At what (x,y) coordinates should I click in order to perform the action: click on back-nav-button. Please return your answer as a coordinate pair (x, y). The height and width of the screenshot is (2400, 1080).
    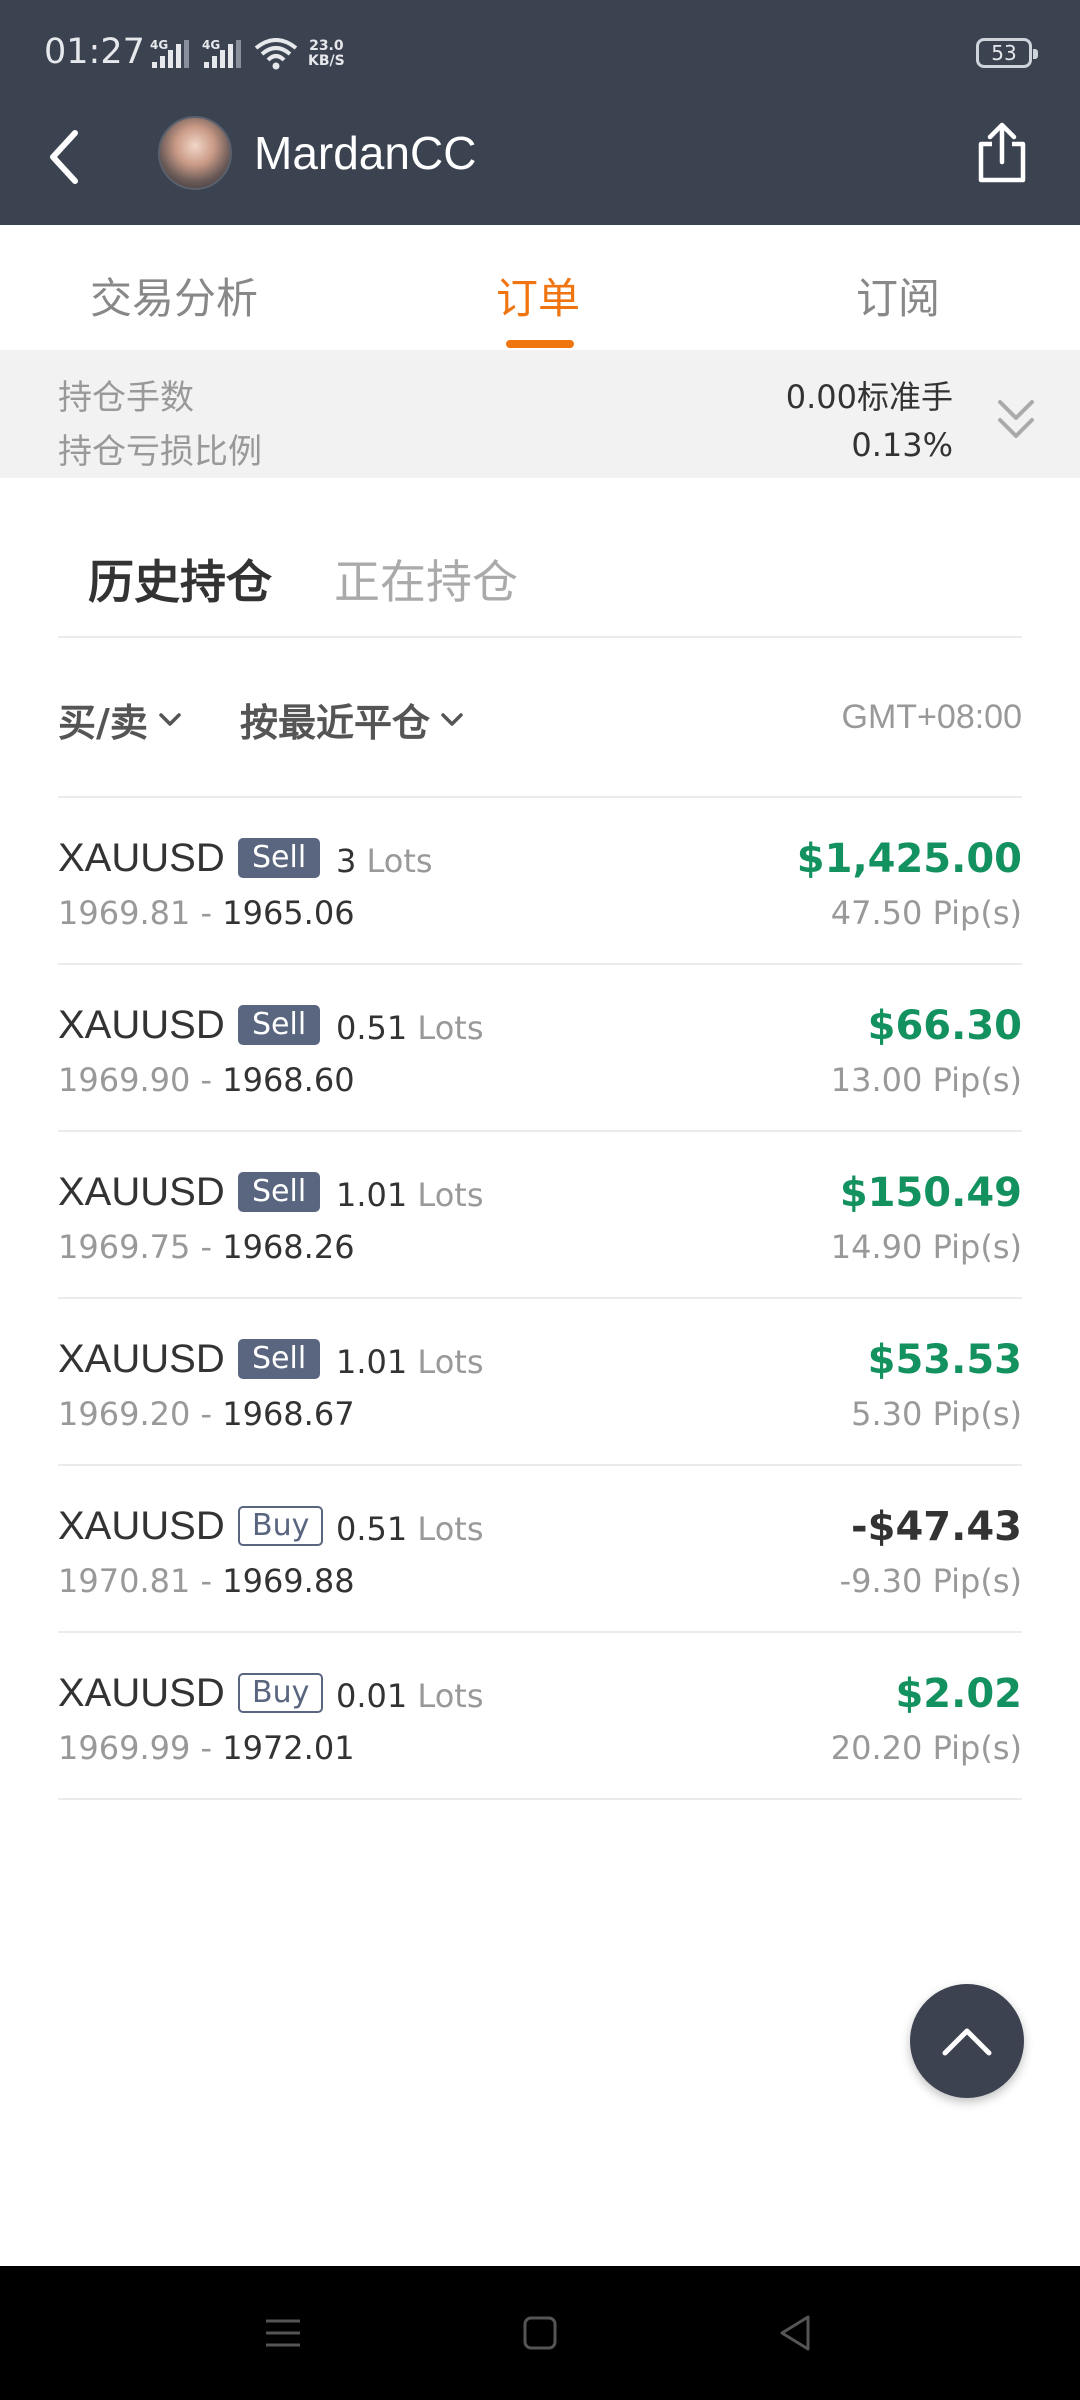
    Looking at the image, I should click on (795, 2333).